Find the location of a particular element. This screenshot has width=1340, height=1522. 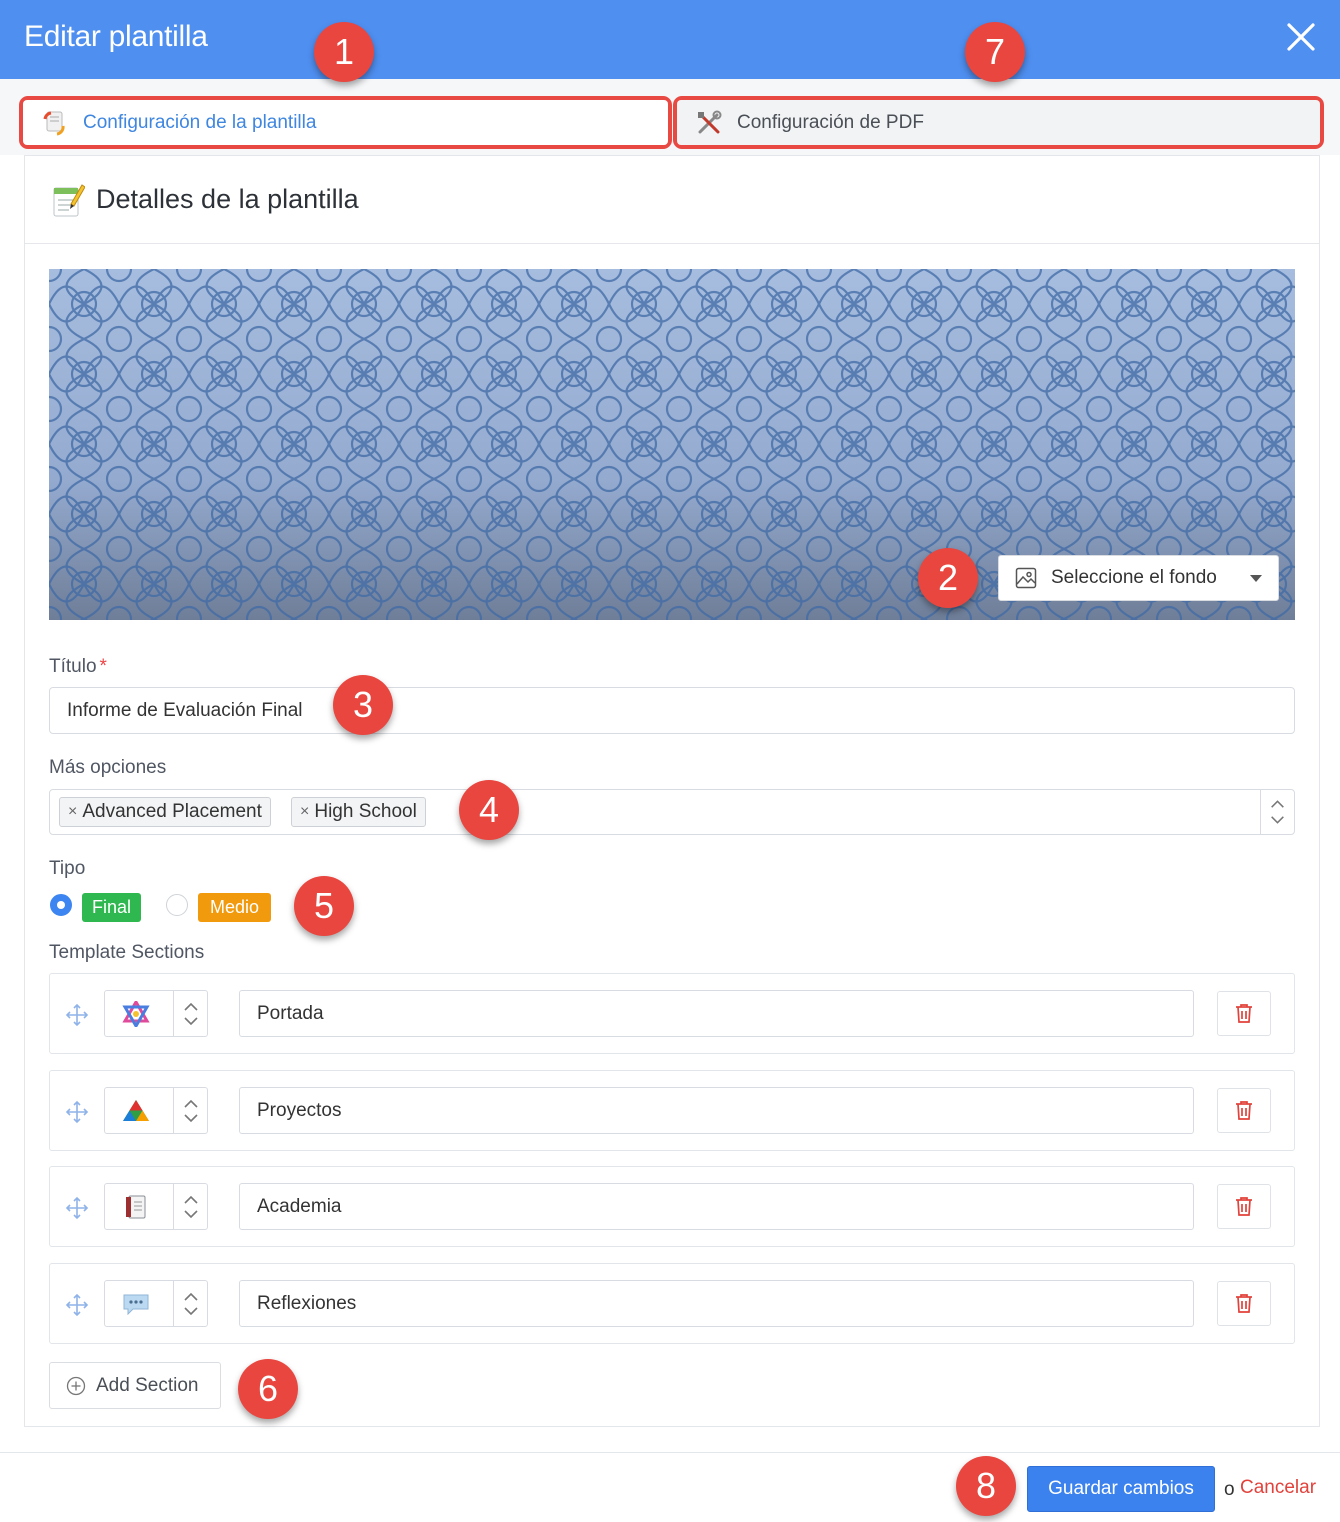

abc-triangle-icon is located at coordinates (136, 1110).